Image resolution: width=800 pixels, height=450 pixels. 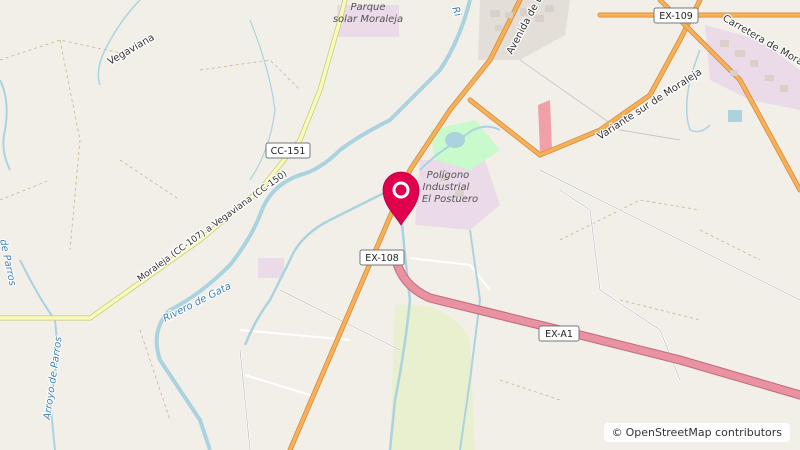 What do you see at coordinates (197, 303) in the screenshot?
I see `water-label-rivero: Rivero de Gata` at bounding box center [197, 303].